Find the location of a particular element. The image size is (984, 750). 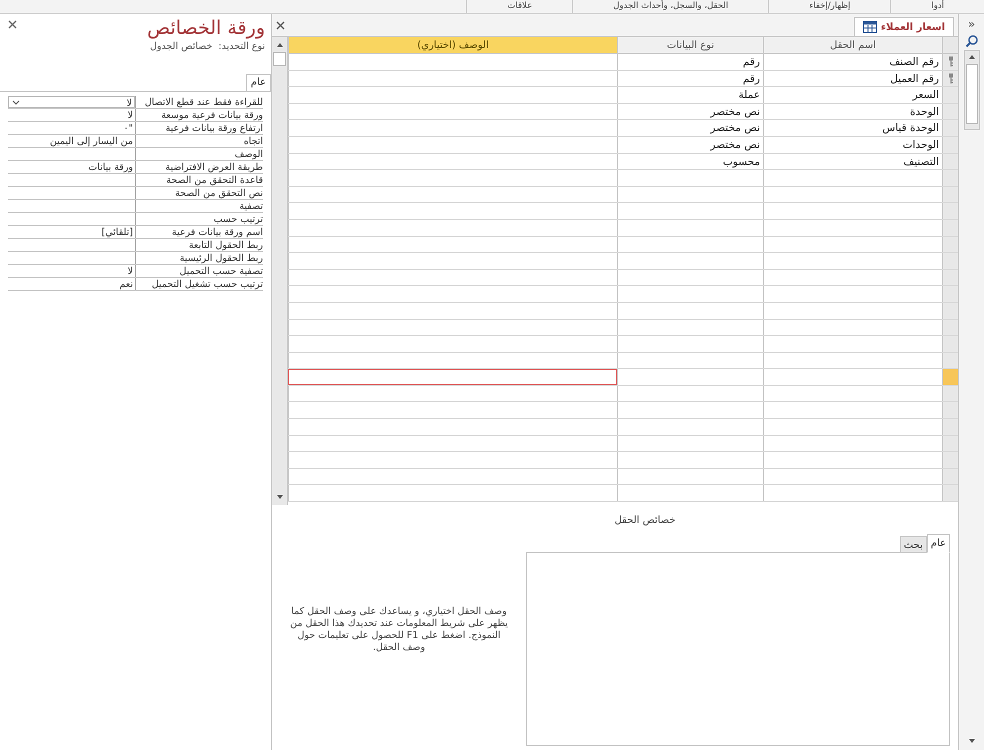

search-icon is located at coordinates (971, 41).